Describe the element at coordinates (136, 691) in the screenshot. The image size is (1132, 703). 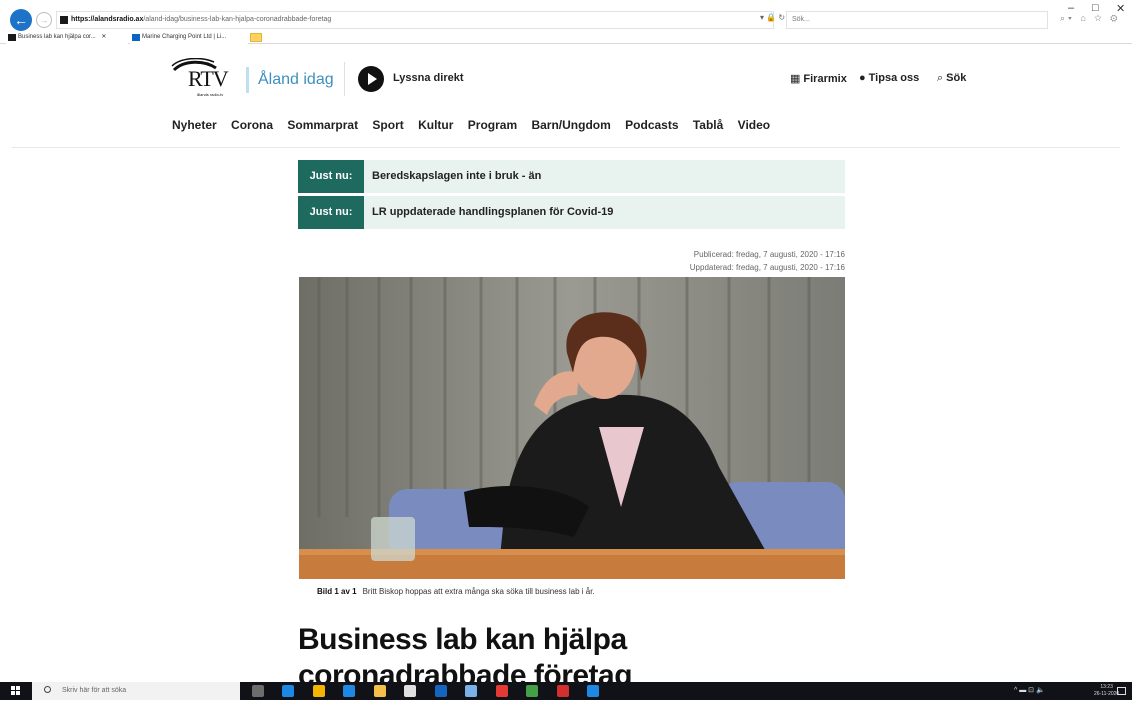
I see `taskbar-search-input: Skriv här för att söka` at that location.